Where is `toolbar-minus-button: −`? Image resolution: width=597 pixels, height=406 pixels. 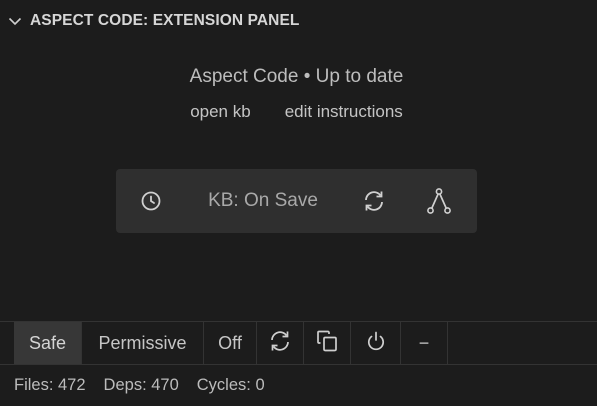 toolbar-minus-button: − is located at coordinates (424, 343).